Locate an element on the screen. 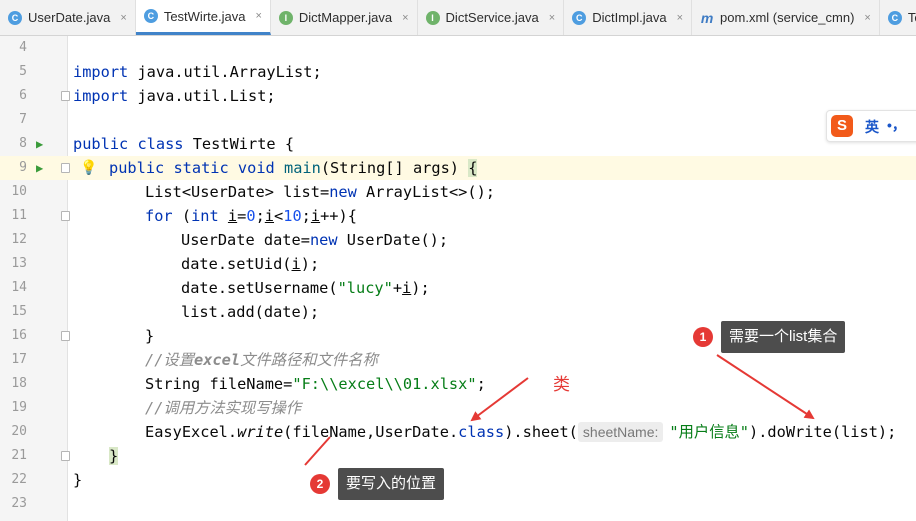  code-line: 8 ▶ public class TestWirte { is located at coordinates (458, 144).